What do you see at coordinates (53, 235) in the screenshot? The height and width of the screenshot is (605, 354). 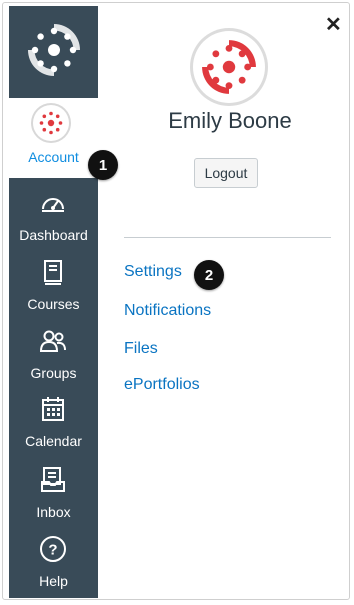 I see `nav-item-label: Dashboard` at bounding box center [53, 235].